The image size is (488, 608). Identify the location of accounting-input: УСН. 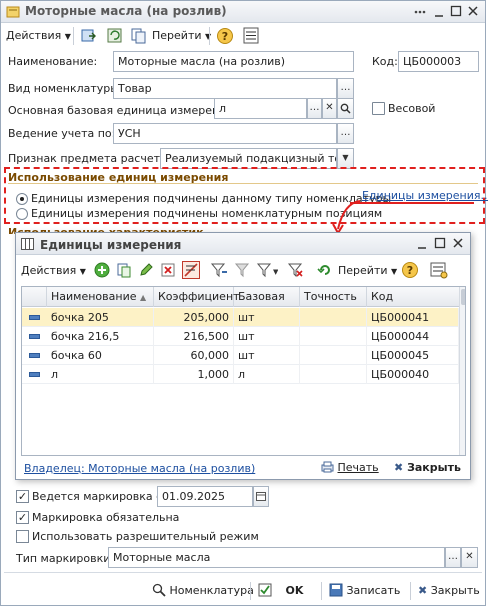
(225, 133).